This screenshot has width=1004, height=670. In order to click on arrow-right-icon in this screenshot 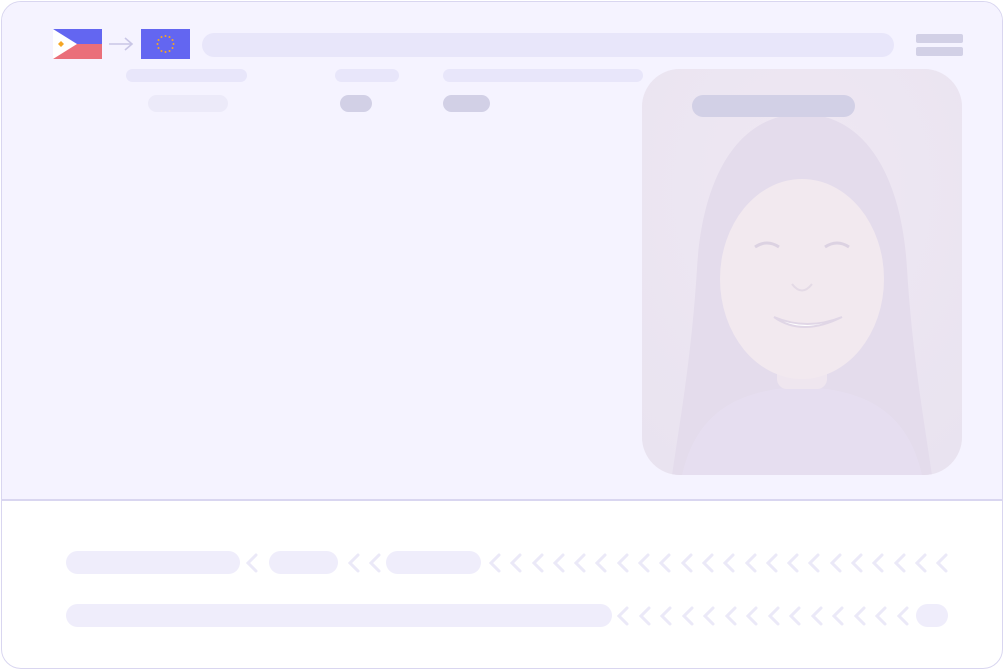, I will do `click(121, 44)`.